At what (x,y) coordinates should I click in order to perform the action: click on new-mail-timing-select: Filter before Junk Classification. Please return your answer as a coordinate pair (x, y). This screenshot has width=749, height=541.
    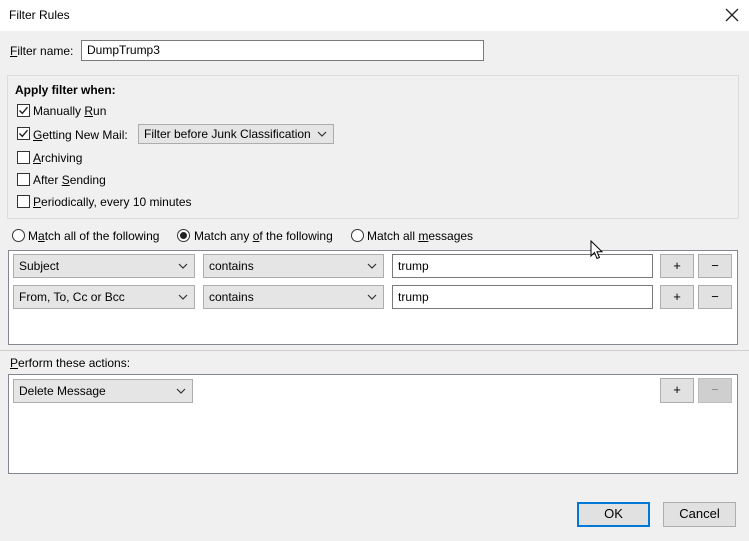
    Looking at the image, I should click on (236, 134).